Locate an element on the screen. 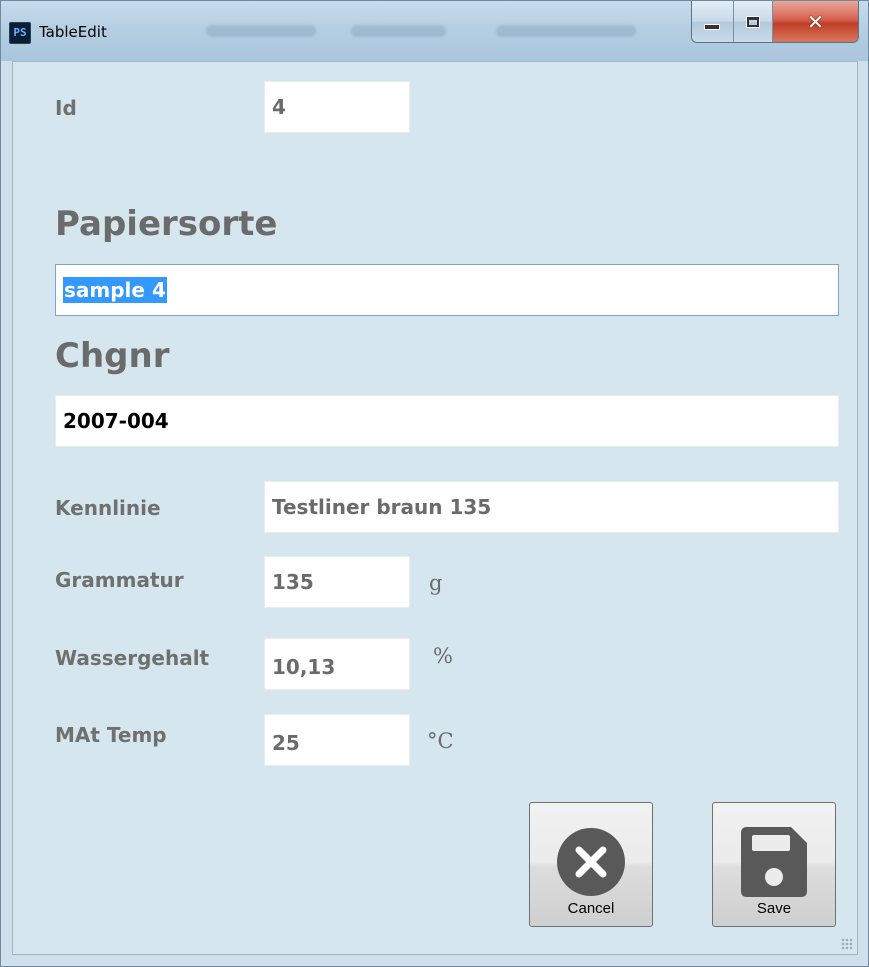 Image resolution: width=869 pixels, height=967 pixels. caption-buttons: ✕ is located at coordinates (775, 22).